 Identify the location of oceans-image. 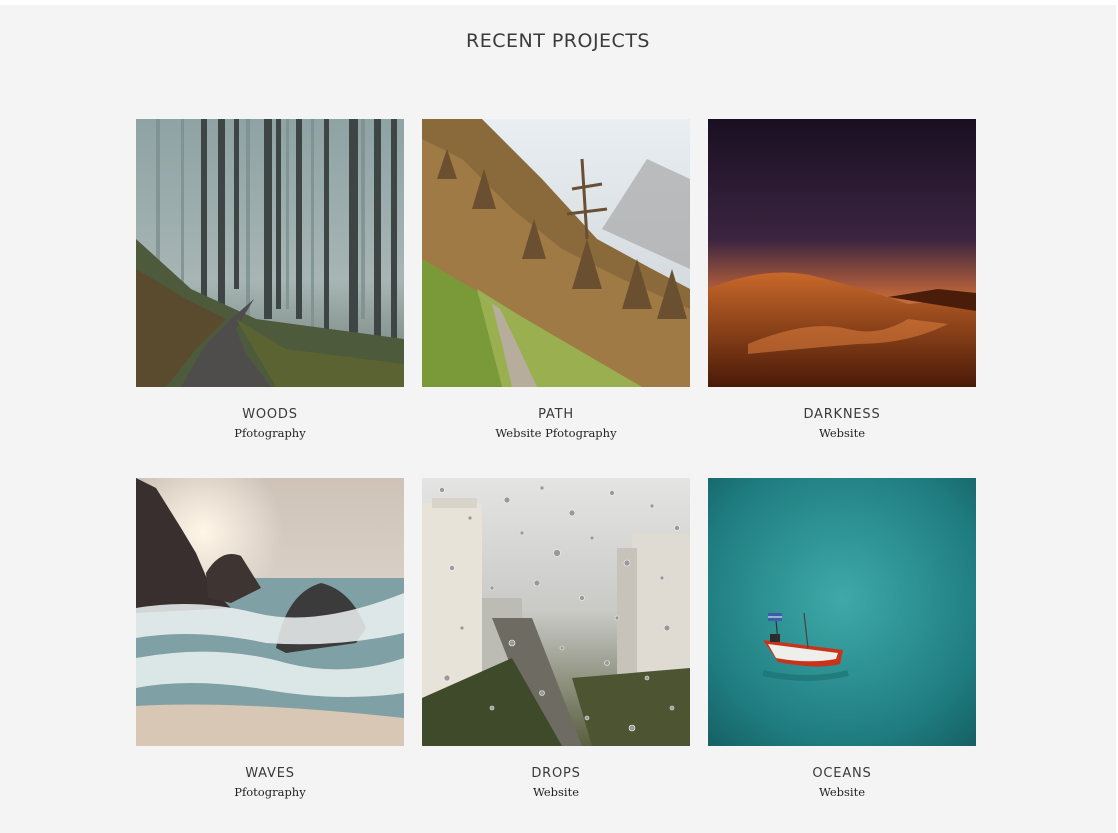
(842, 612).